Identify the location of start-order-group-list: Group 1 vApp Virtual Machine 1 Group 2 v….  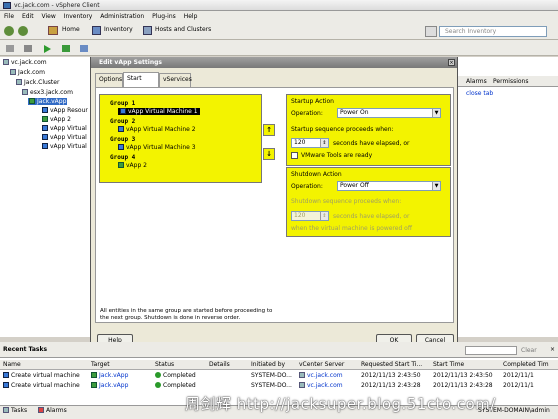
(180, 138).